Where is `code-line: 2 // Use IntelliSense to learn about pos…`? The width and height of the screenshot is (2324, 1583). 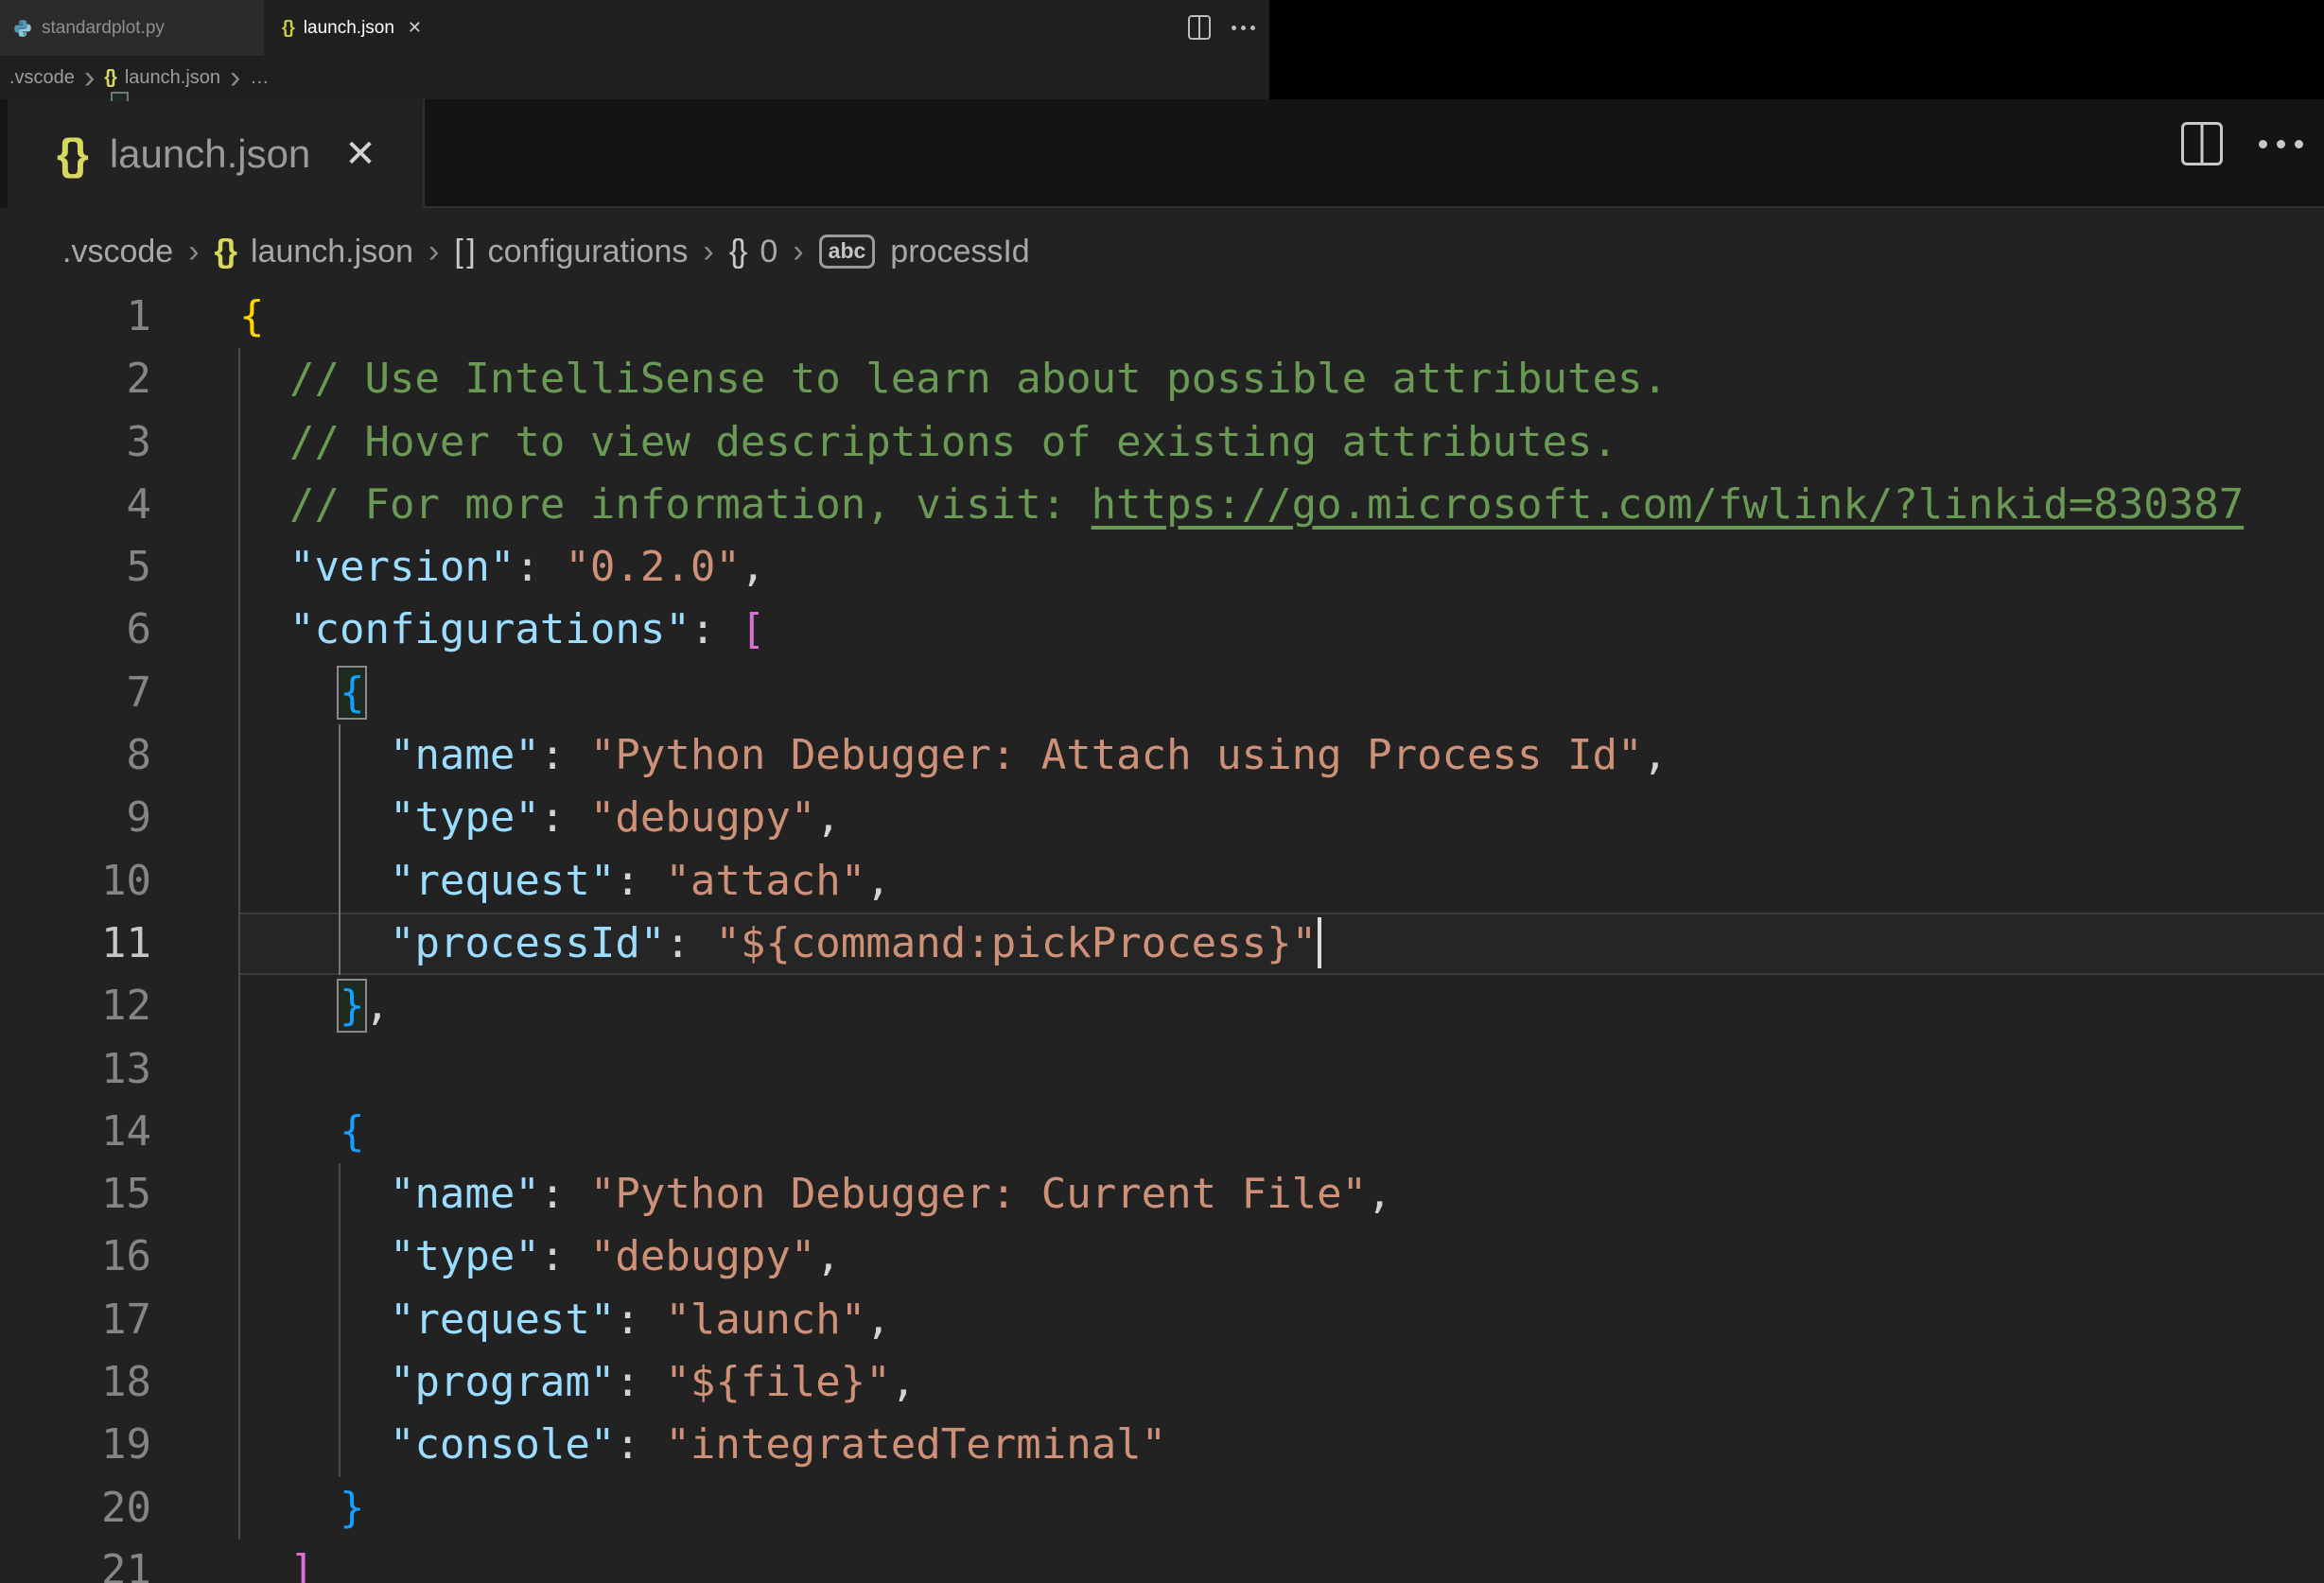
code-line: 2 // Use IntelliSense to learn about pos… is located at coordinates (1162, 379).